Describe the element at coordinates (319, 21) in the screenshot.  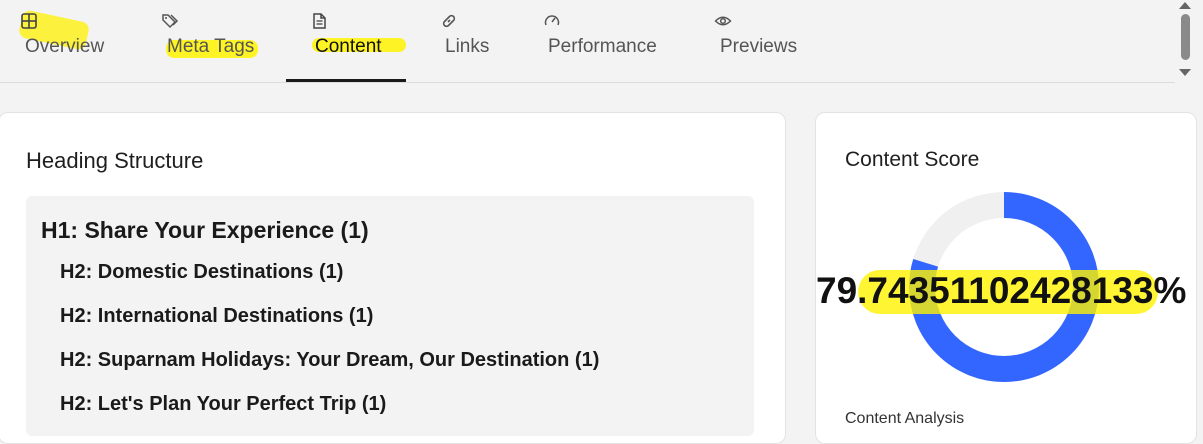
I see `document-icon` at that location.